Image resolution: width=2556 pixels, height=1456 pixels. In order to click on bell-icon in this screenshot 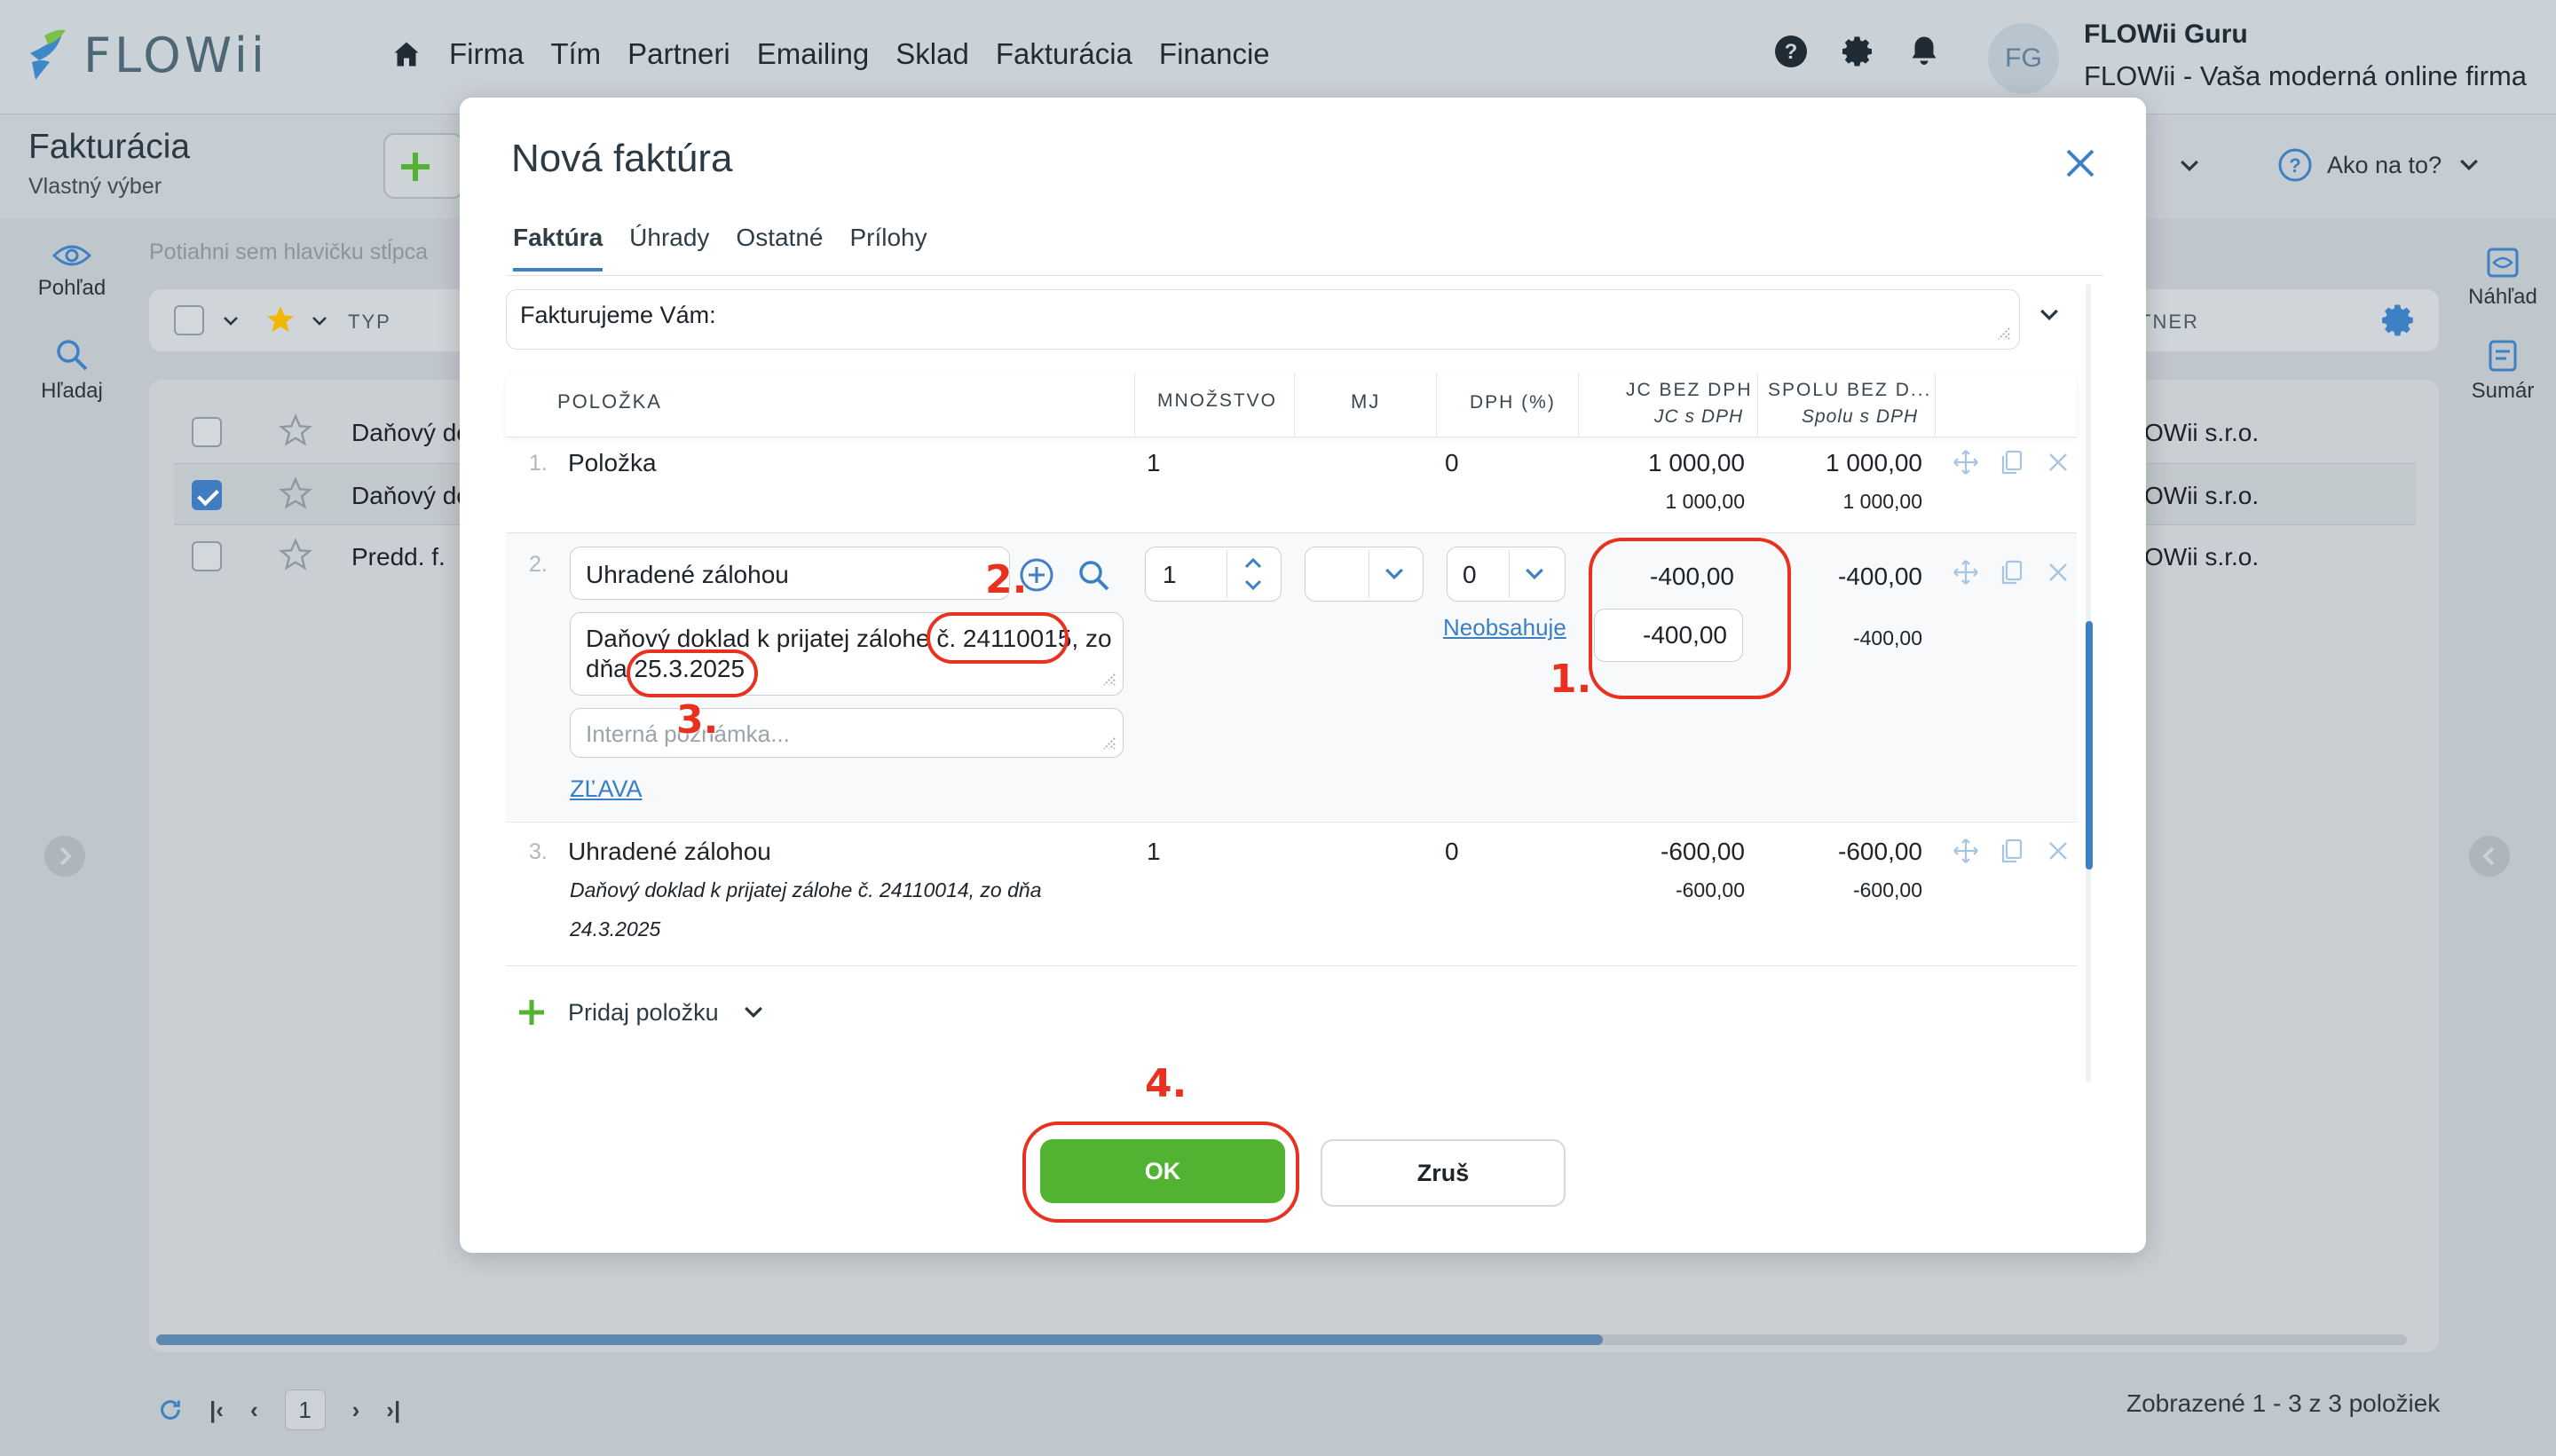, I will do `click(1924, 51)`.